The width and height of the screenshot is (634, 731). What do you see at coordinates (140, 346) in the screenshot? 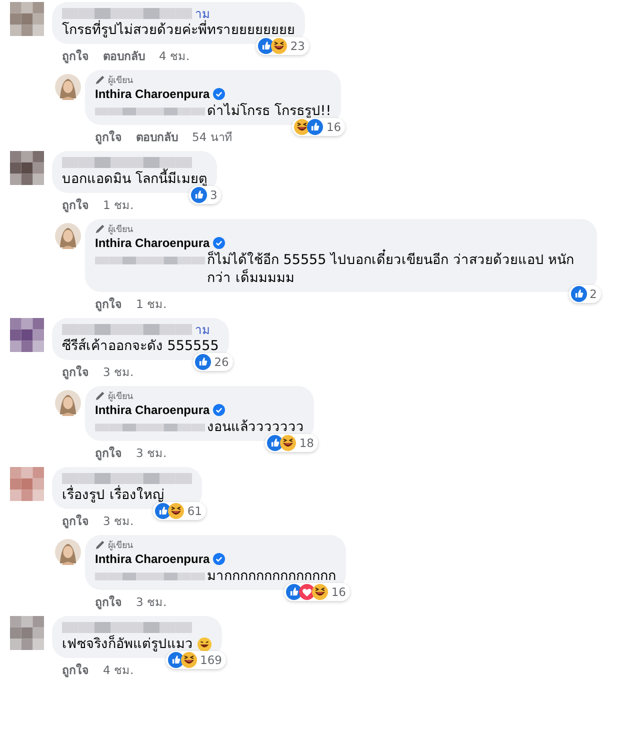
I see `comment-text: ซีรีส์เค้าออกจะดัง 555555` at bounding box center [140, 346].